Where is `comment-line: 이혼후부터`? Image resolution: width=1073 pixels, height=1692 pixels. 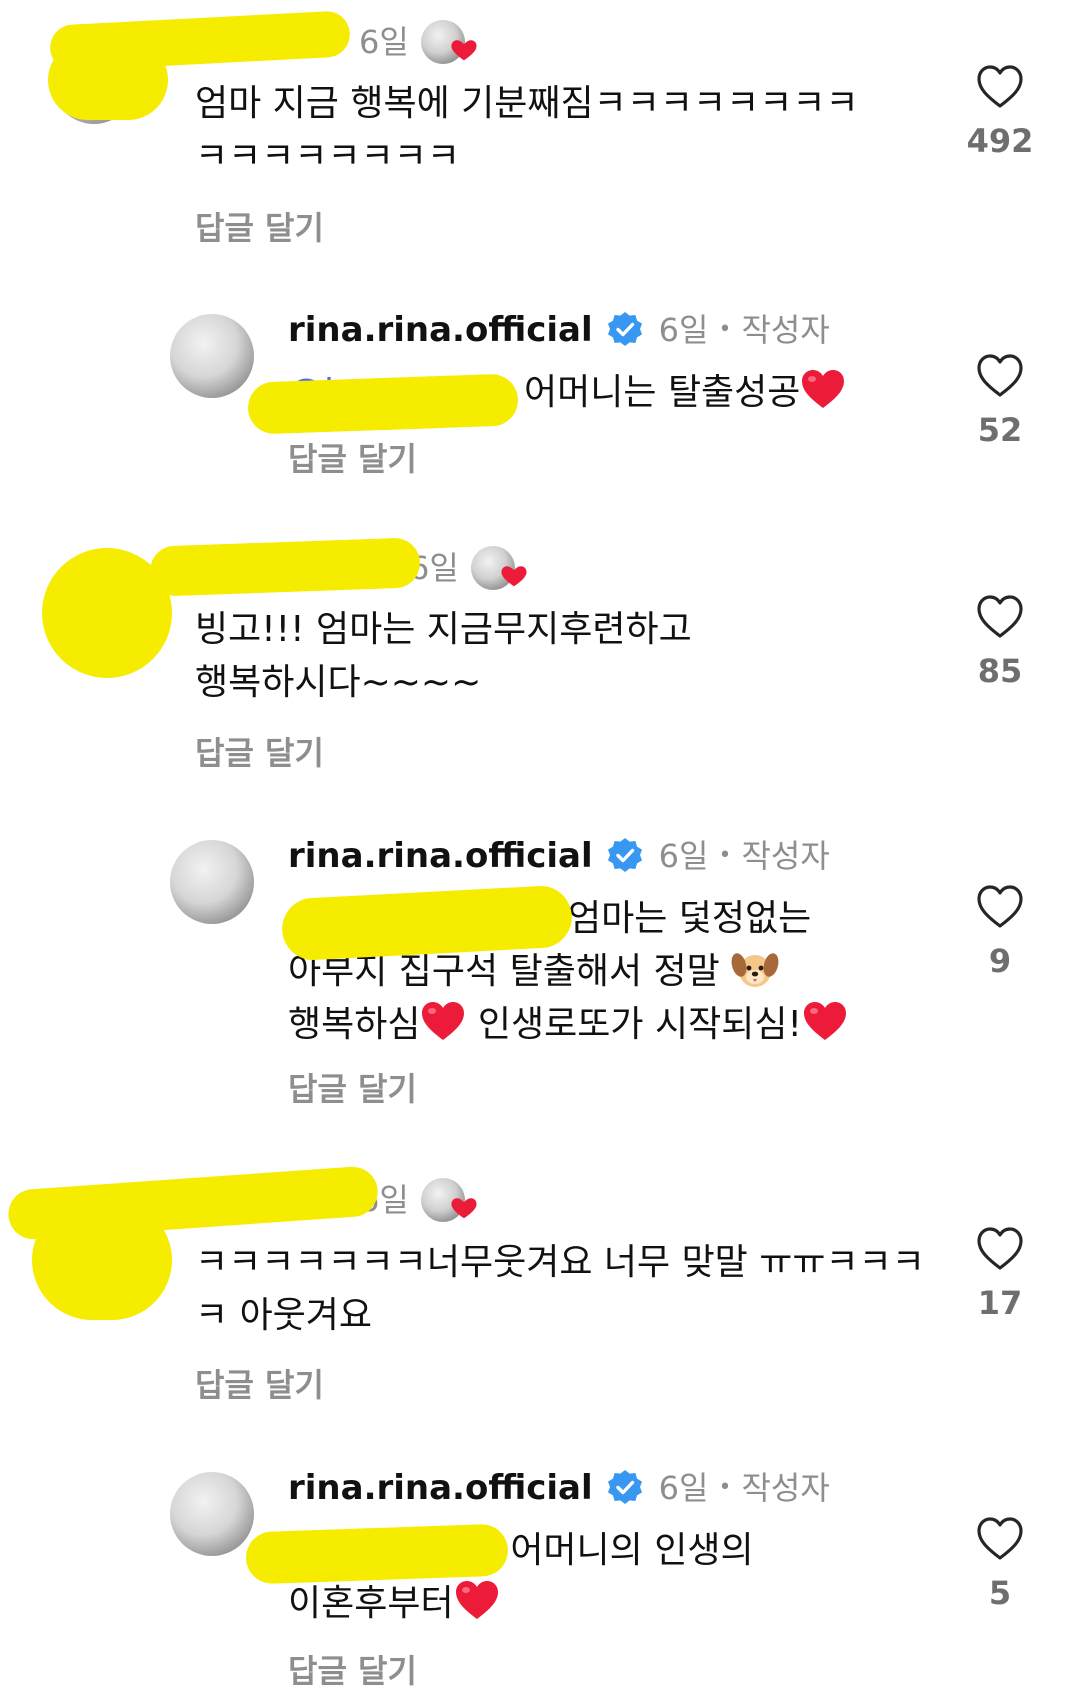
comment-line: 이혼후부터 is located at coordinates (521, 1603).